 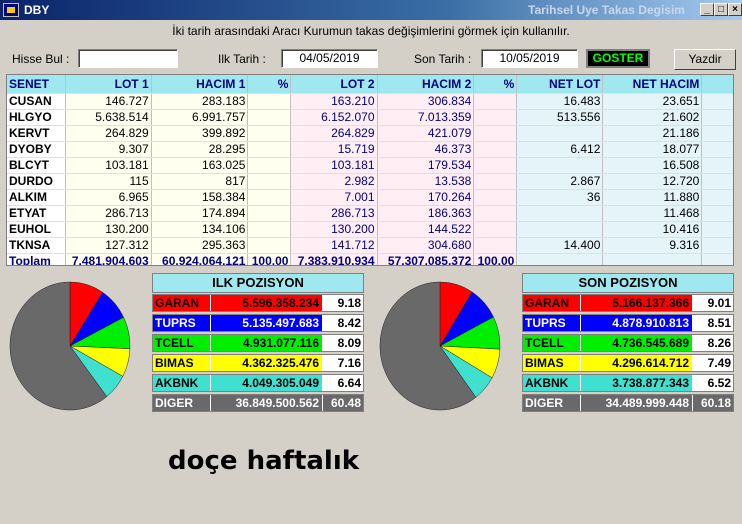 I want to click on table-row: BLCYT 103.181 163.025 103.181 179.534 16.508, so click(x=370, y=165).